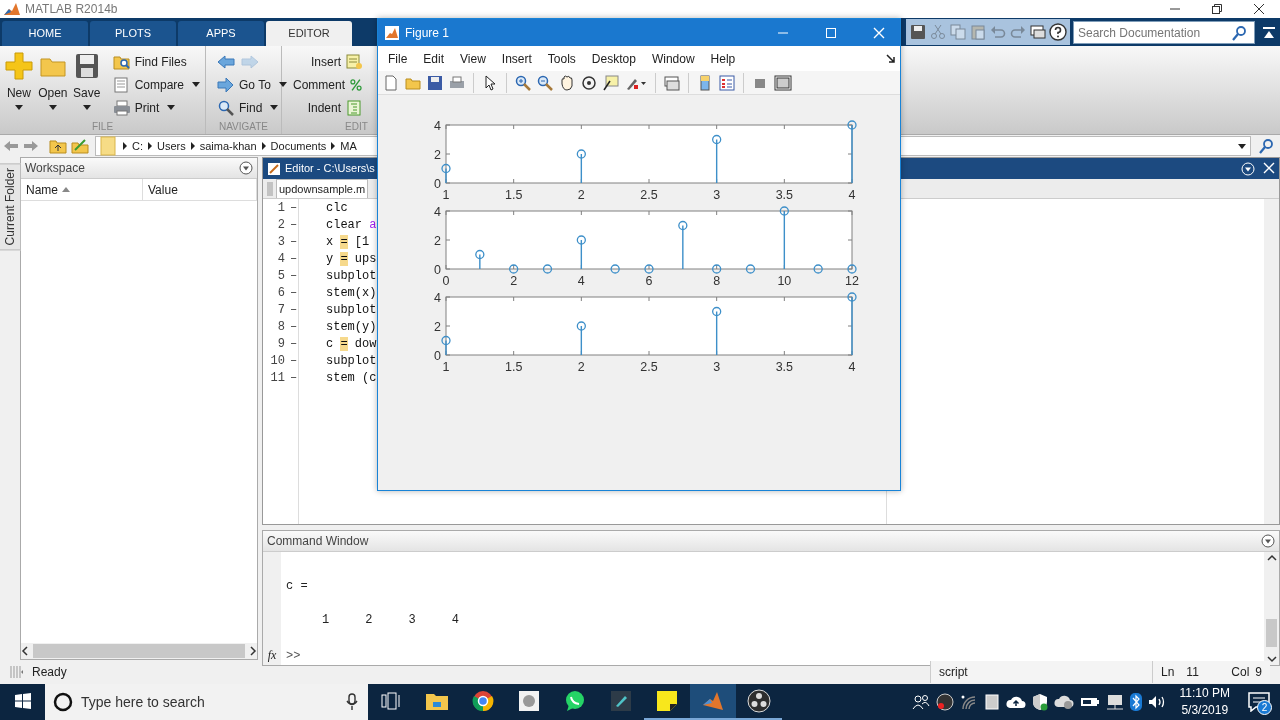 This screenshot has width=1280, height=720. Describe the element at coordinates (1168, 672) in the screenshot. I see `line-label: Ln` at that location.